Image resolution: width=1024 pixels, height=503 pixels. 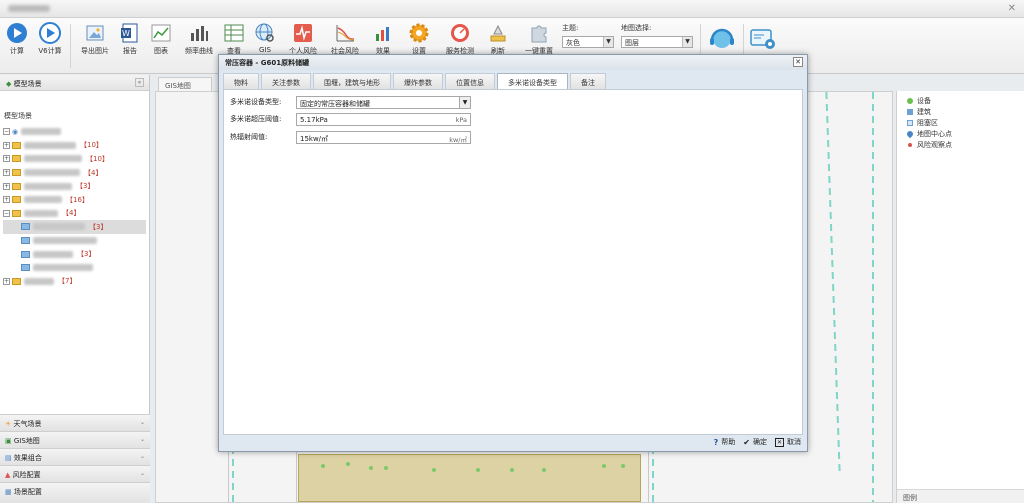 I want to click on dialog-tabs: 物料 关注参数 围堰，建筑与地形 爆炸参数 位置信息 多米诺设备类型 备注, so click(x=415, y=81).